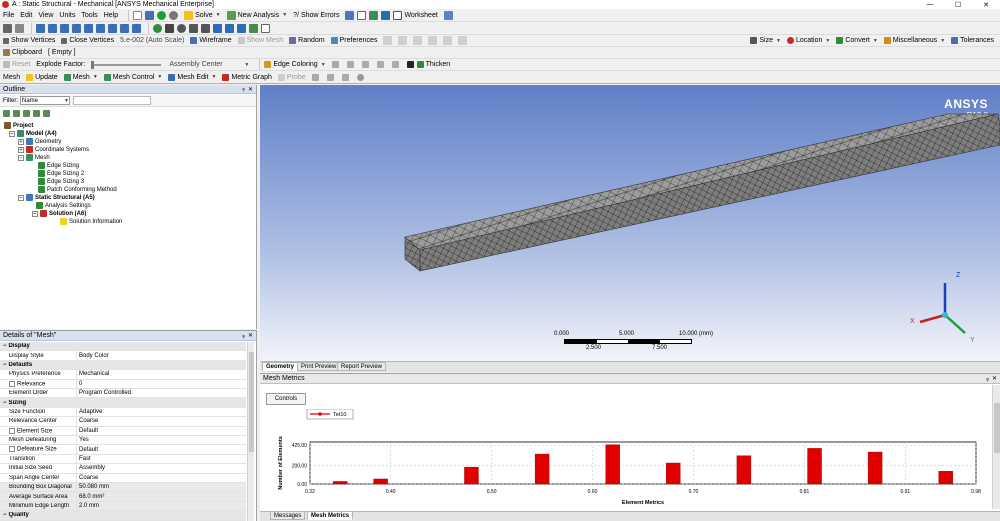 This screenshot has width=1000, height=521. I want to click on edge-coloring-dropdown: Edge Coloring ▼, so click(295, 64).